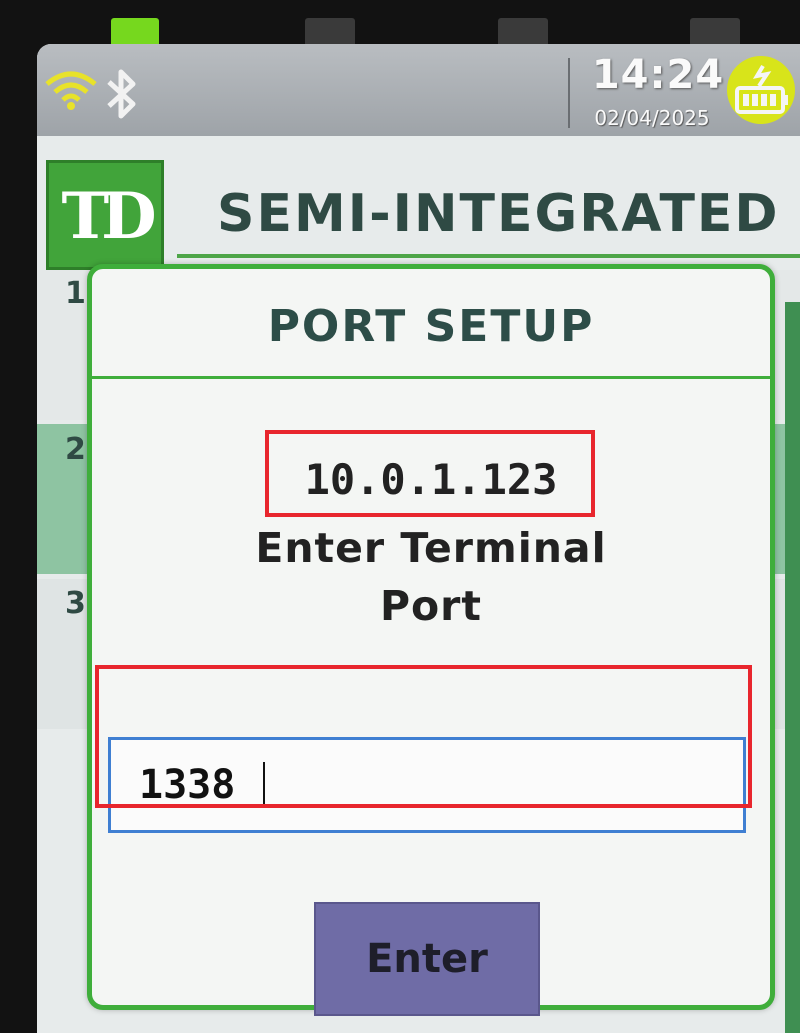 Image resolution: width=800 pixels, height=1033 pixels. What do you see at coordinates (108, 216) in the screenshot?
I see `logo-text: TD` at bounding box center [108, 216].